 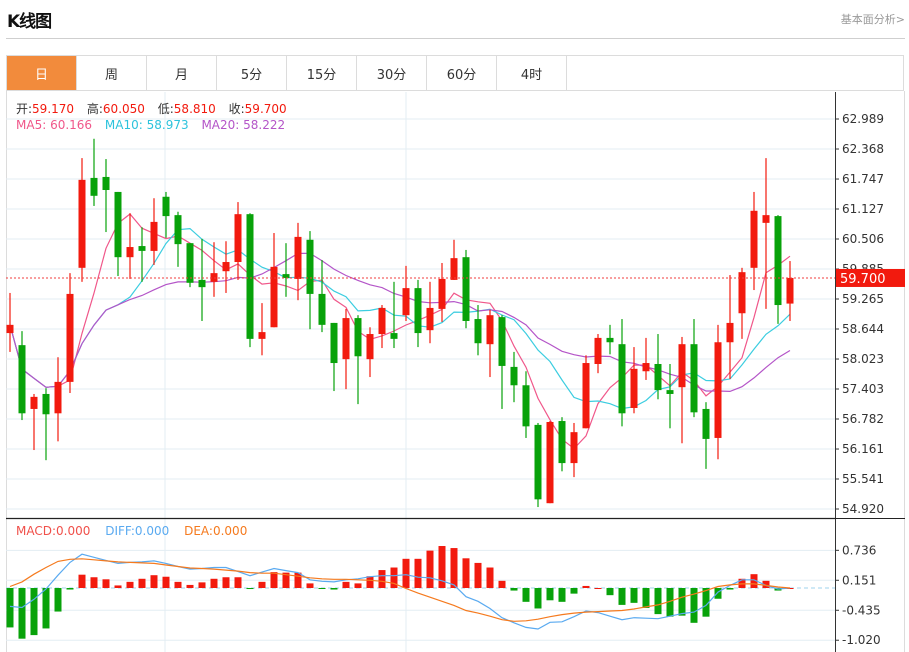 I want to click on macd-tick-label: -1.020, so click(x=861, y=640).